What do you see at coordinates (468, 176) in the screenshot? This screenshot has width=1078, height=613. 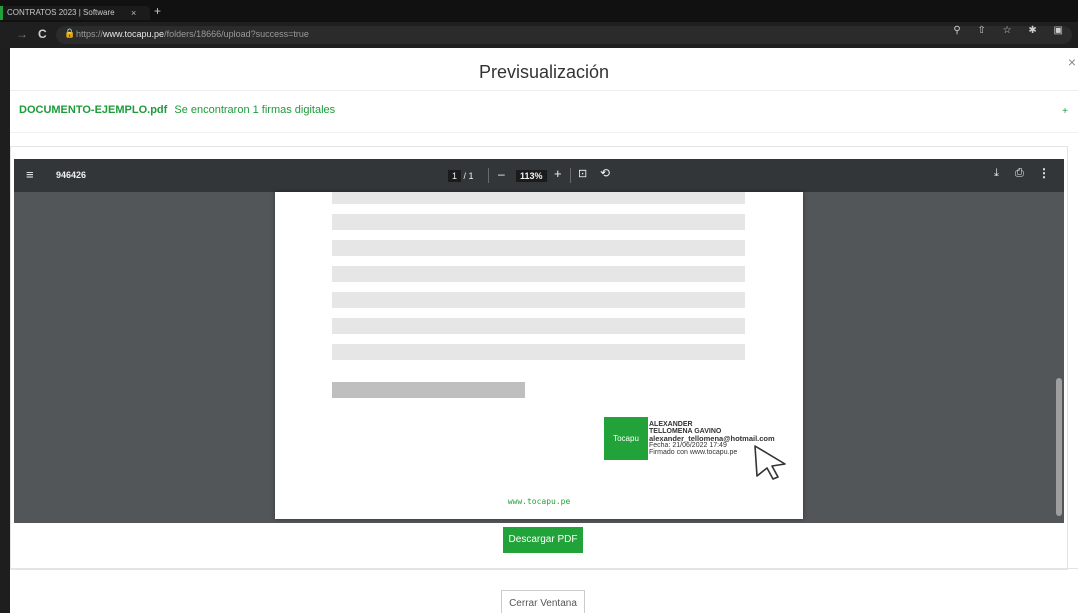 I see `page-total: / 1` at bounding box center [468, 176].